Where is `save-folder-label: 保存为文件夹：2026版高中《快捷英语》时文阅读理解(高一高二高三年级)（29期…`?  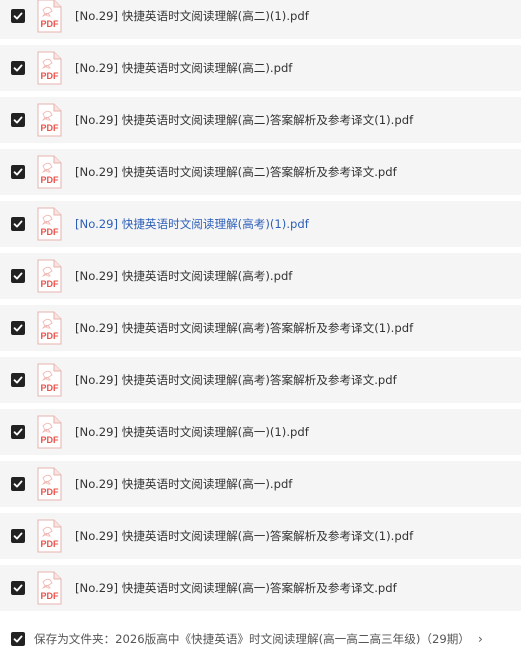
save-folder-label: 保存为文件夹：2026版高中《快捷英语》时文阅读理解(高一高二高三年级)（29期… is located at coordinates (252, 639).